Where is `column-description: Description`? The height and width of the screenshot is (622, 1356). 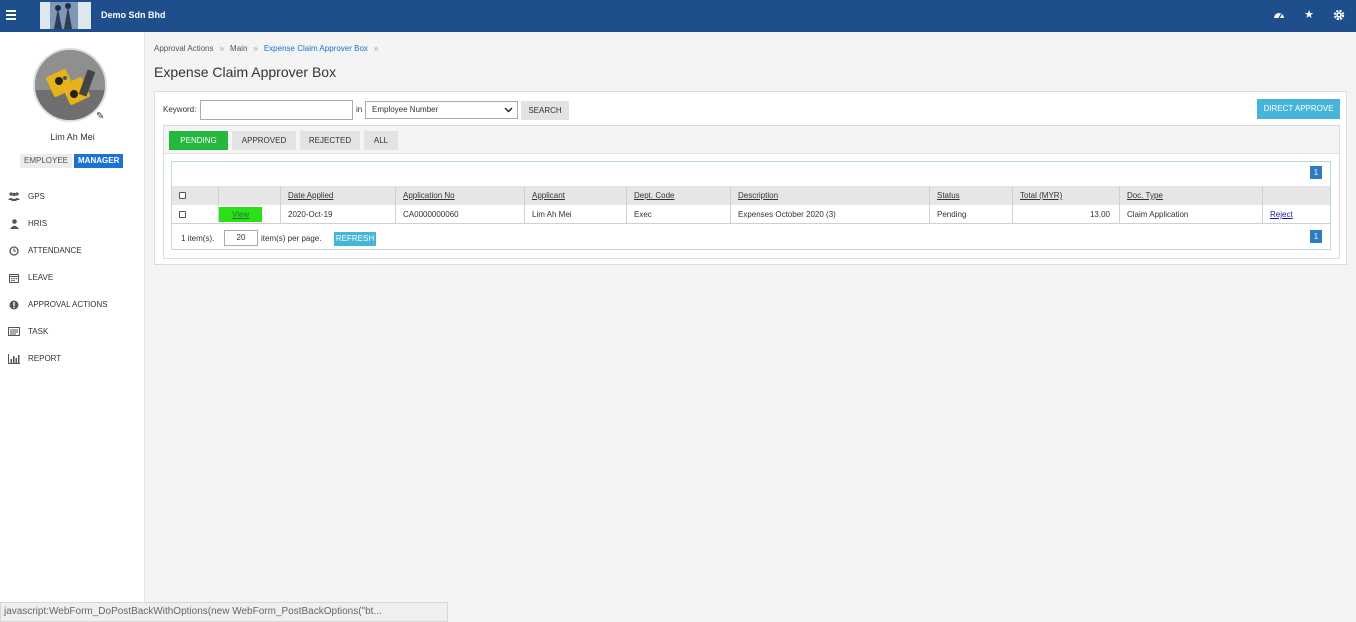
column-description: Description is located at coordinates (829, 195).